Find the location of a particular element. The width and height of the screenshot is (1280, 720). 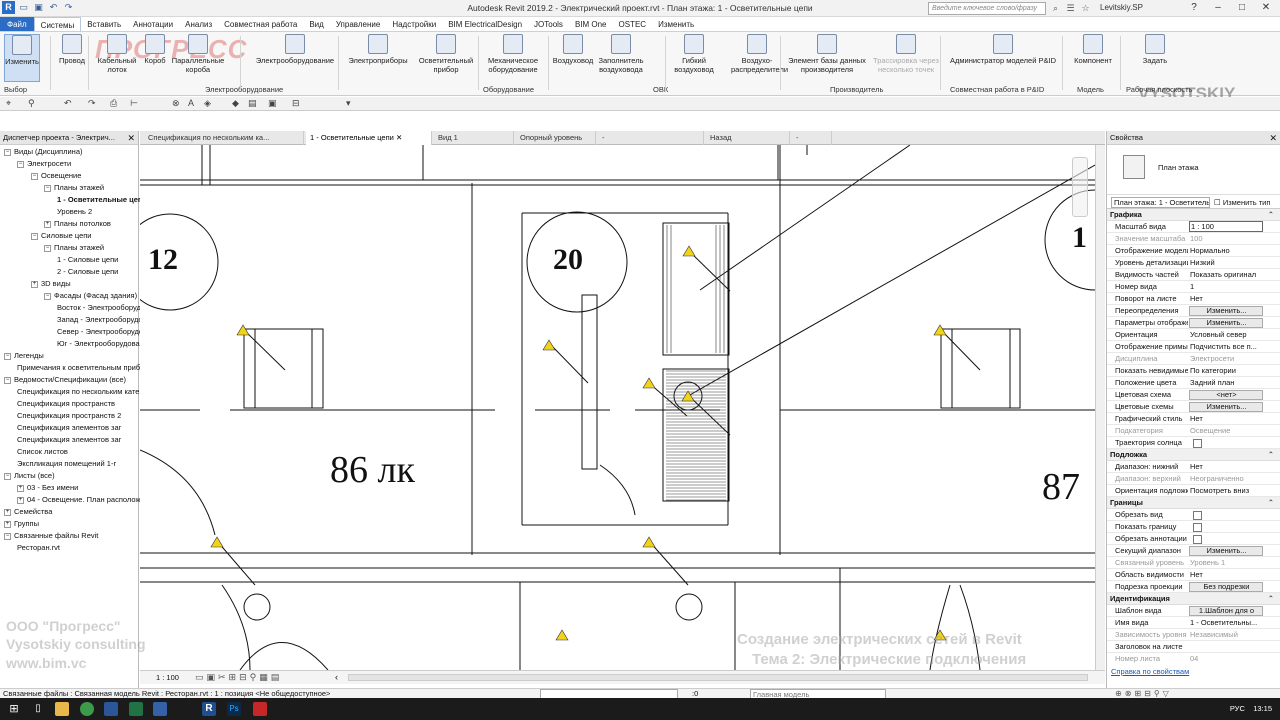

redo-icon: ↷ is located at coordinates (92, 103).